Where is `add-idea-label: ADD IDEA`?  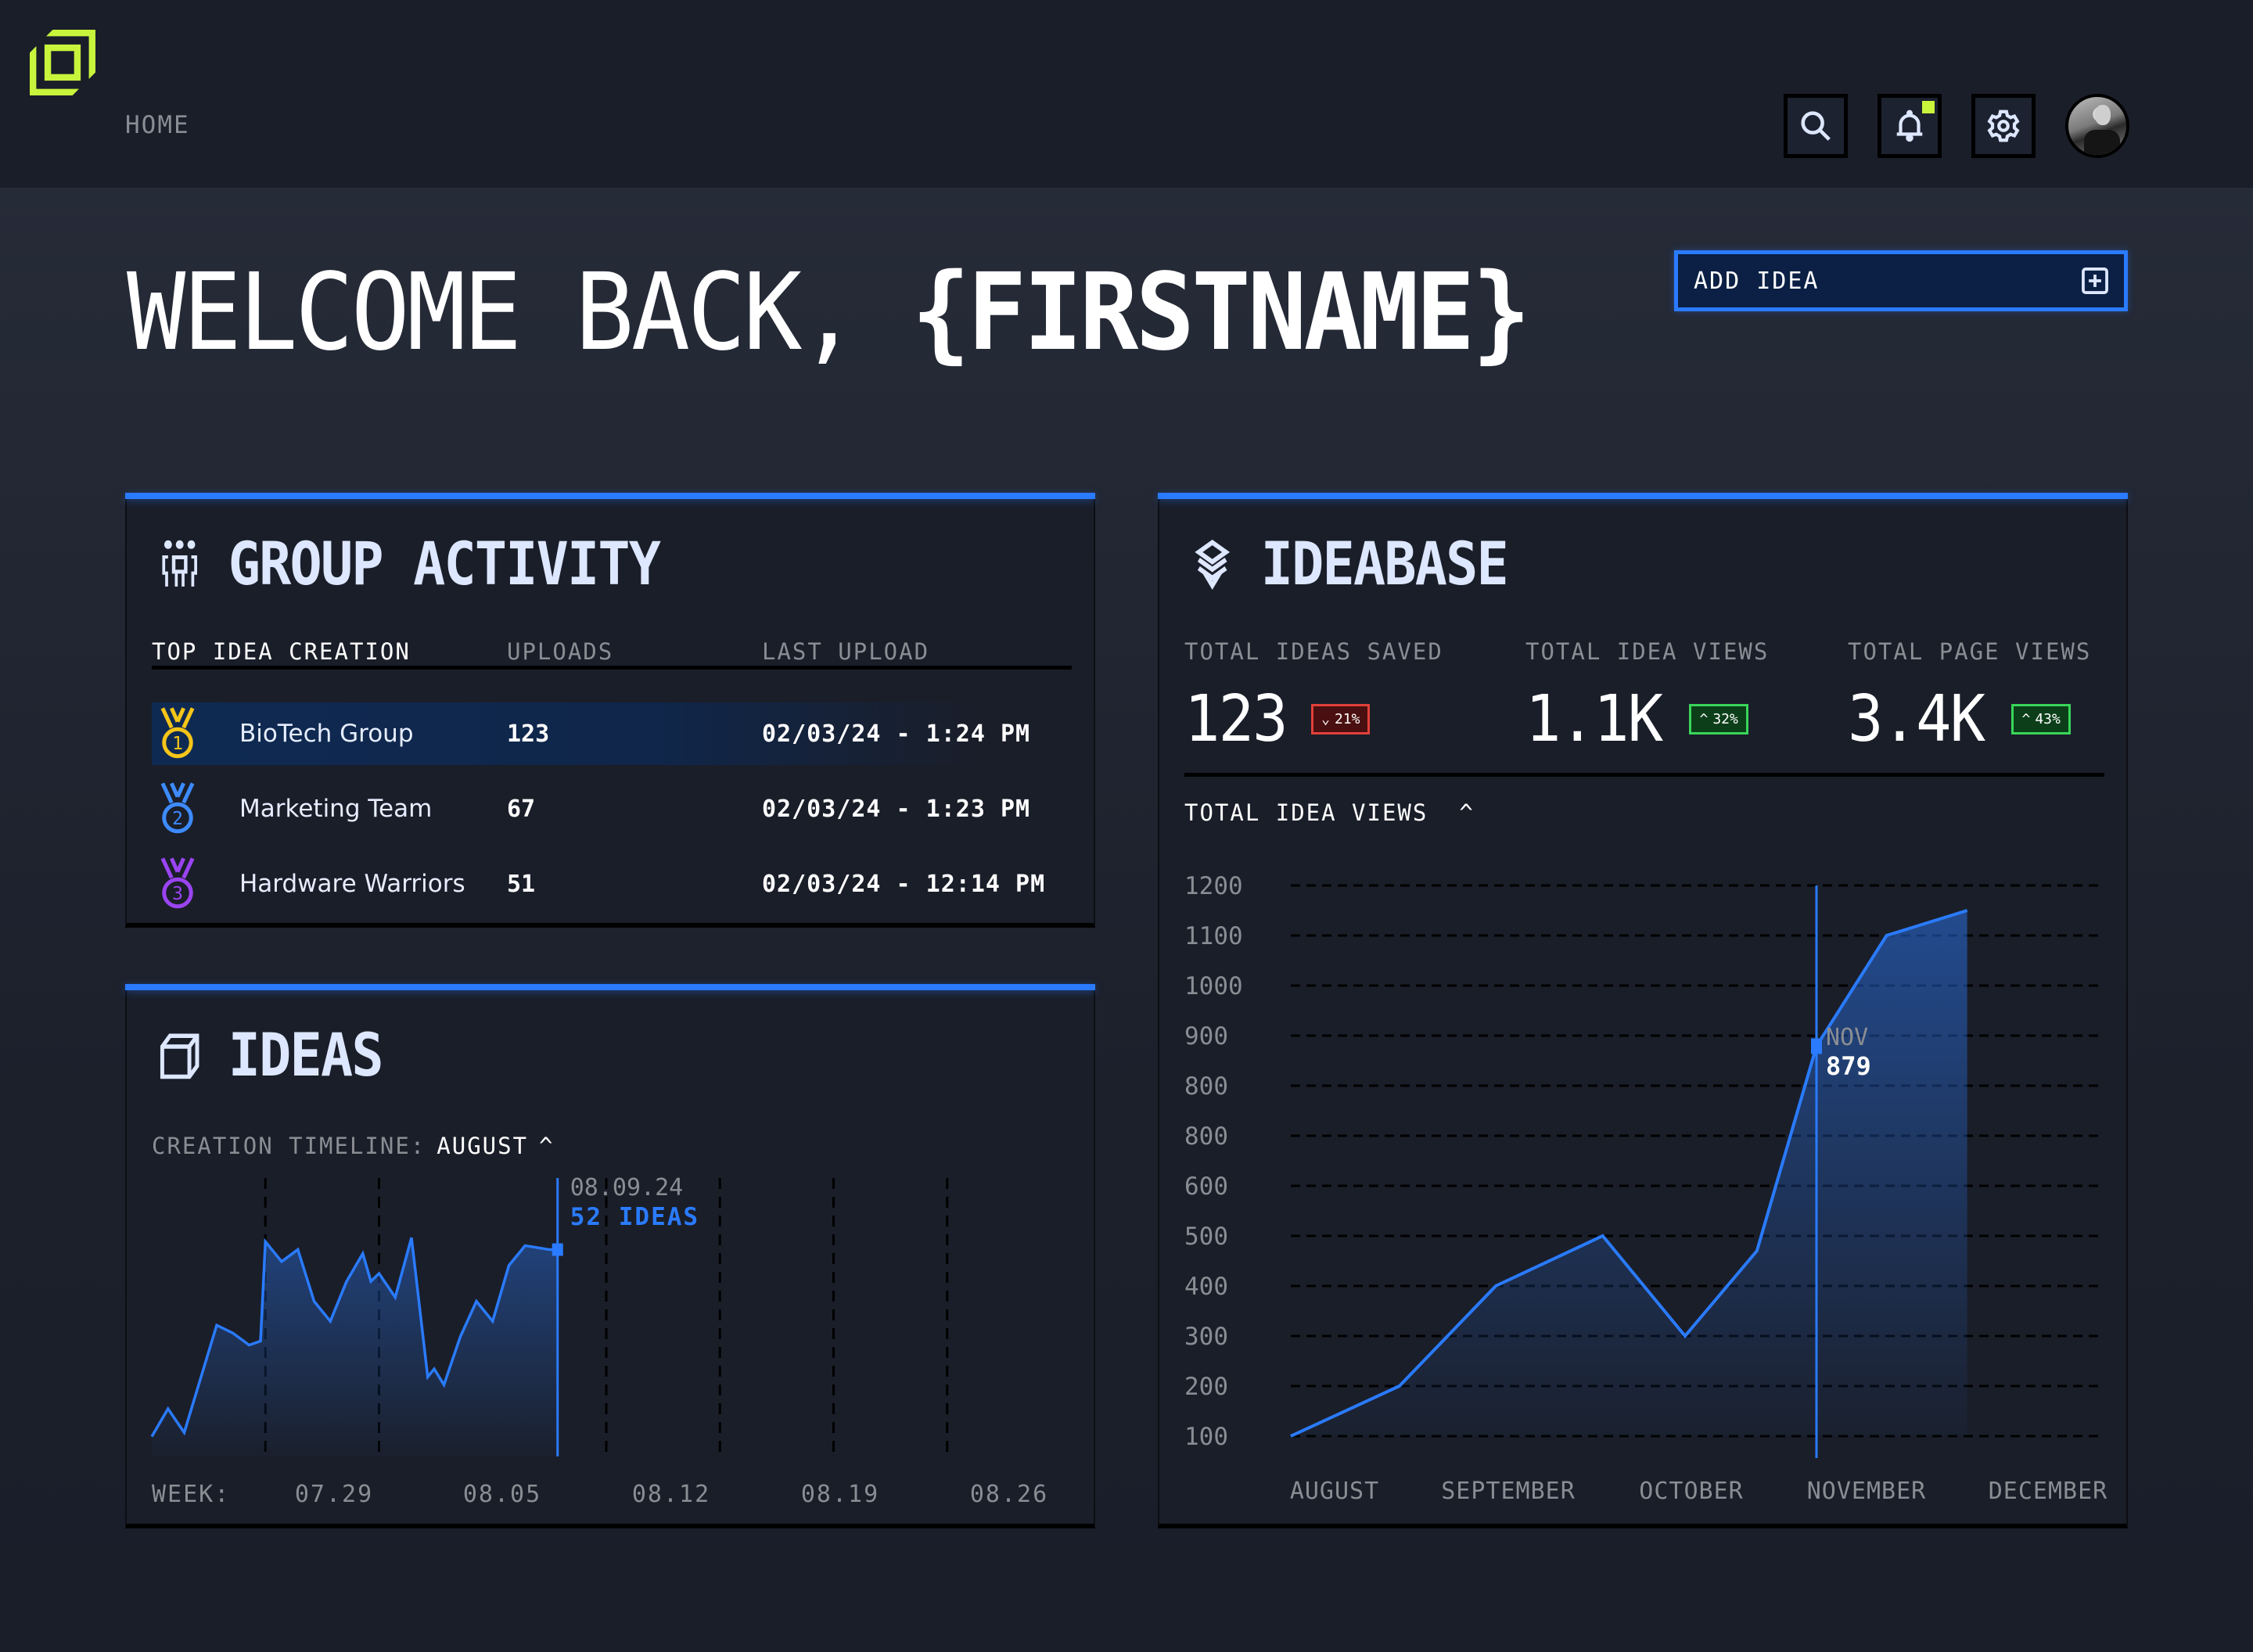 add-idea-label: ADD IDEA is located at coordinates (1757, 281).